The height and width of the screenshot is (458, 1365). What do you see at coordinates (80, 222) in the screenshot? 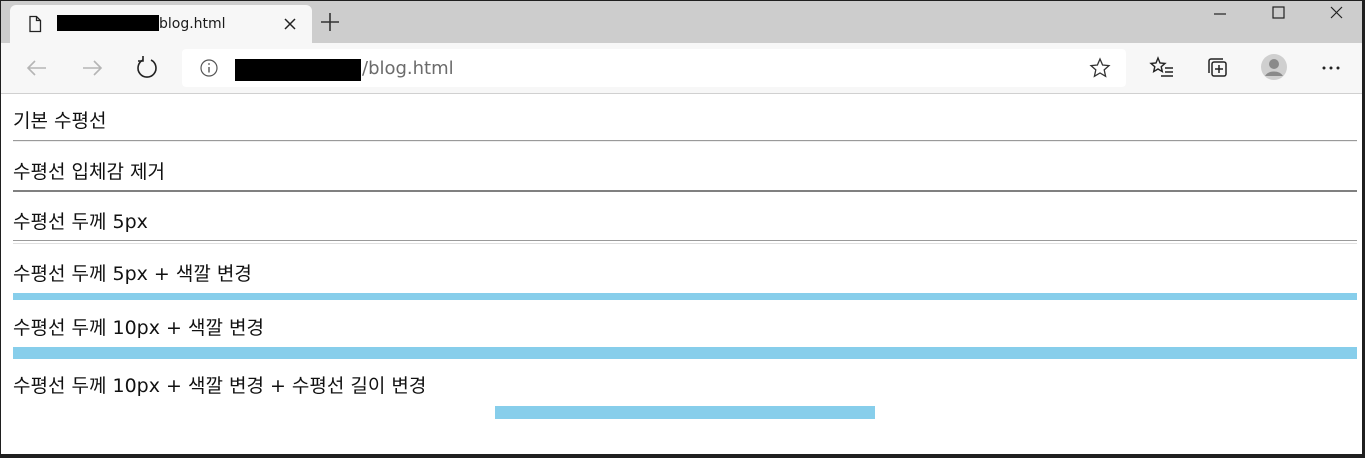
I see `section-label-5px-hr: 수평선 두께 5px` at bounding box center [80, 222].